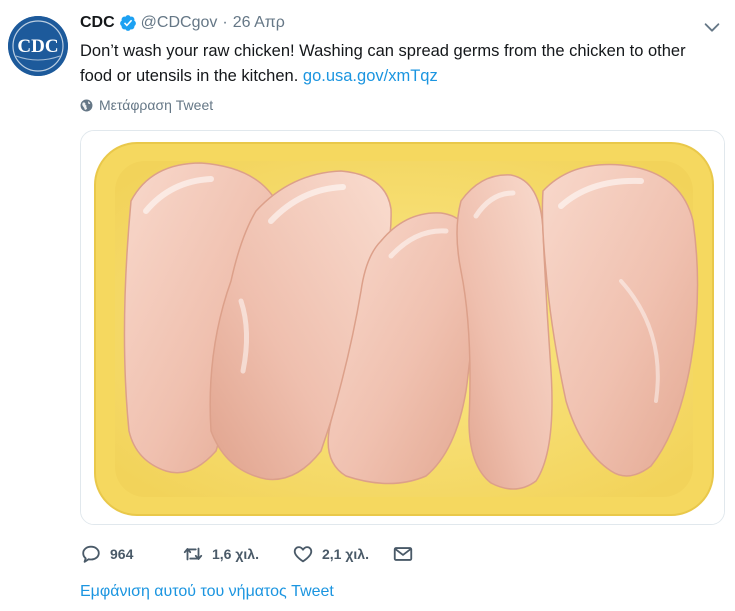 The width and height of the screenshot is (735, 611). I want to click on dm-icon, so click(403, 554).